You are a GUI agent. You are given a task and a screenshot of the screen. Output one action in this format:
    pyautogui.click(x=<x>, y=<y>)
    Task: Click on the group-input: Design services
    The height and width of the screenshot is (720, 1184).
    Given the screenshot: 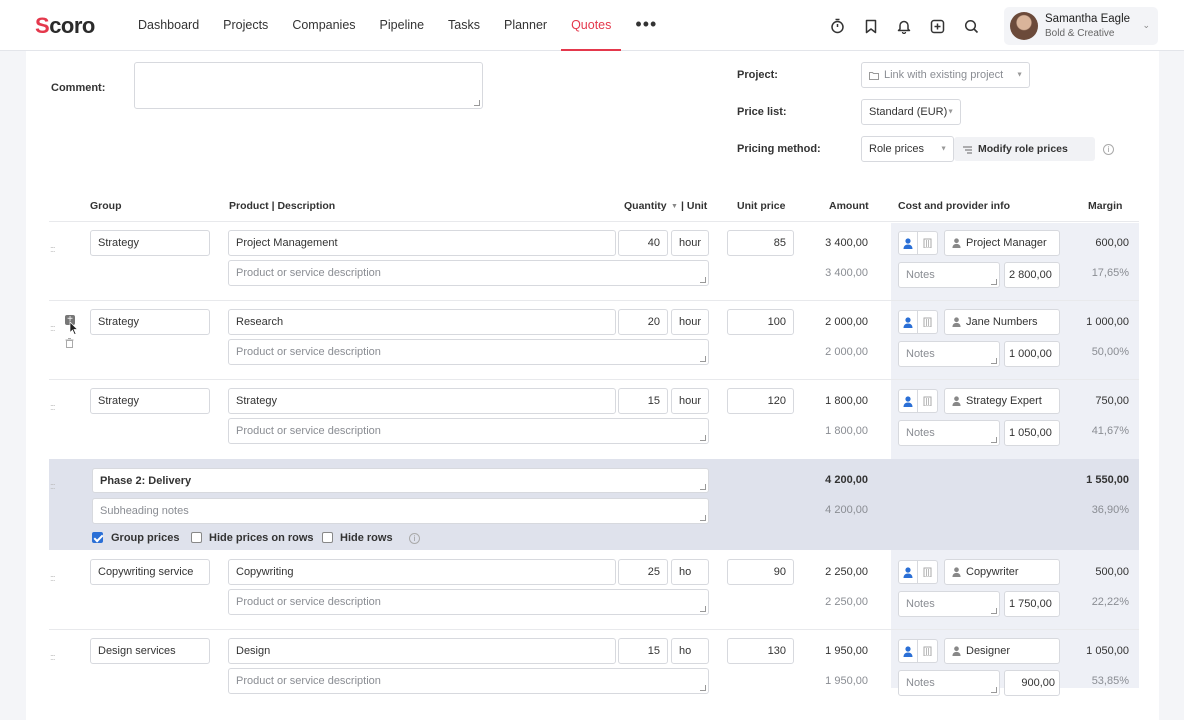 What is the action you would take?
    pyautogui.click(x=150, y=651)
    